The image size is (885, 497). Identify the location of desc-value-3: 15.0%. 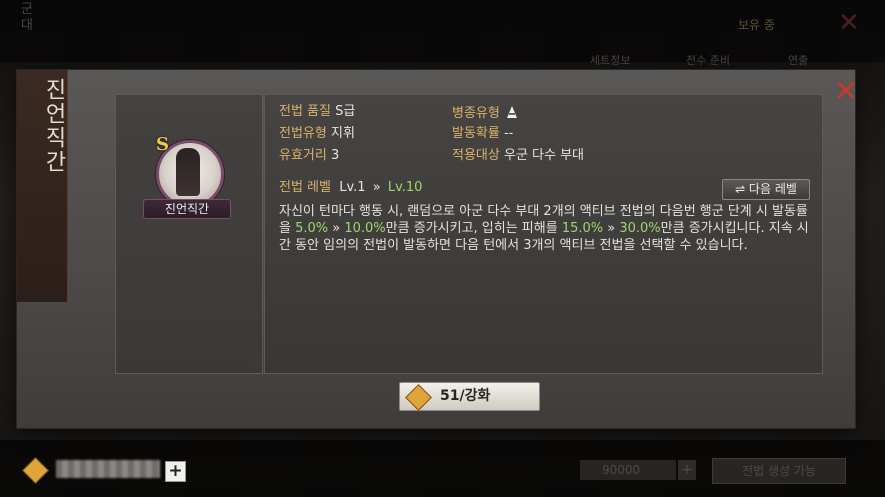
(582, 228).